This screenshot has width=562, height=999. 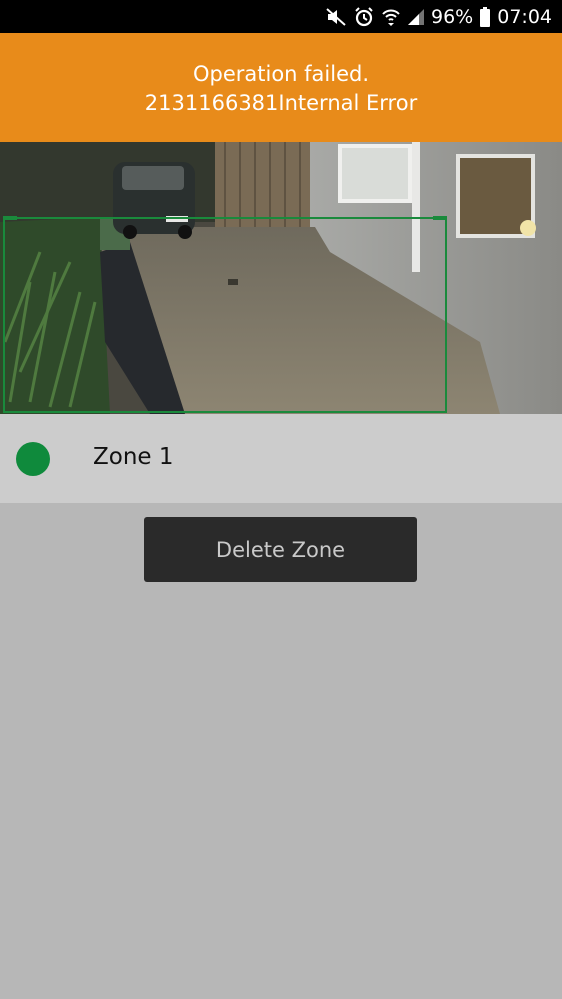 What do you see at coordinates (416, 17) in the screenshot?
I see `signal-icon` at bounding box center [416, 17].